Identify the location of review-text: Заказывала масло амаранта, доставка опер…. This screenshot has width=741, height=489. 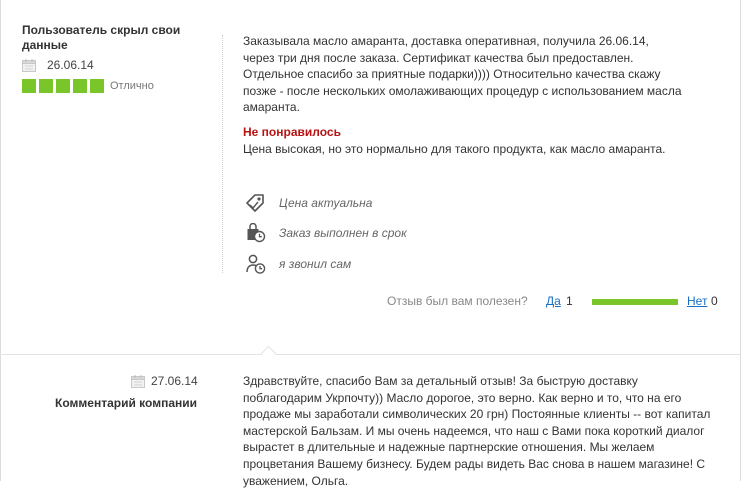
(462, 74).